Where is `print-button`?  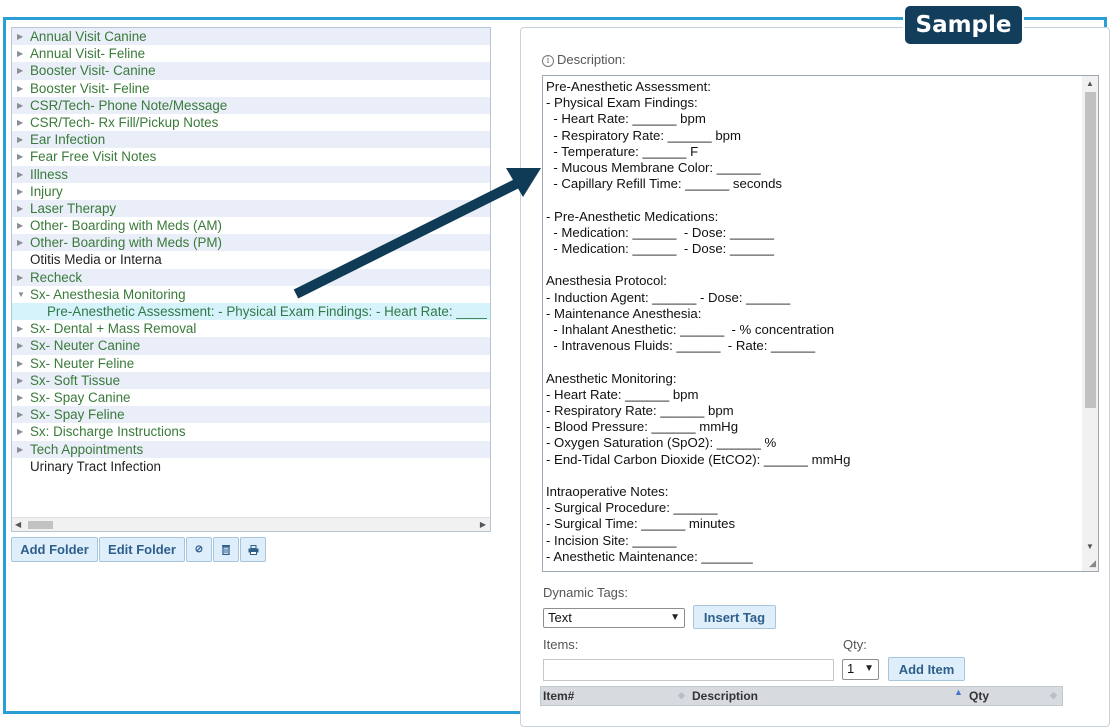 print-button is located at coordinates (253, 549).